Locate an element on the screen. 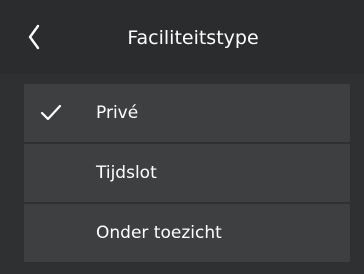  option-label: Tijdslot is located at coordinates (126, 173).